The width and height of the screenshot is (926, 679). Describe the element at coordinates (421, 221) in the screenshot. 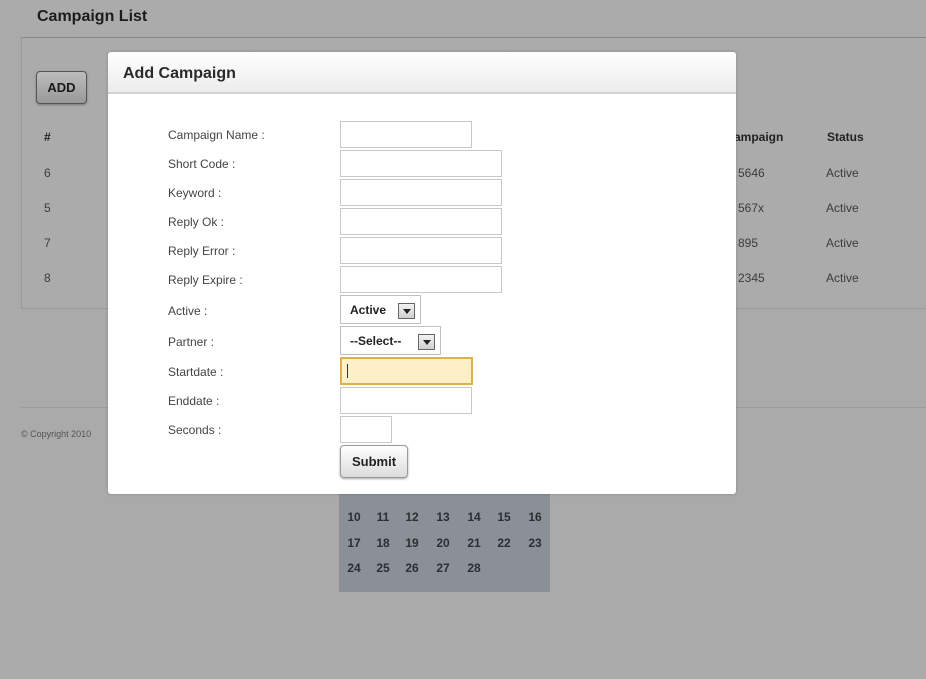

I see `reply-ok-input` at that location.